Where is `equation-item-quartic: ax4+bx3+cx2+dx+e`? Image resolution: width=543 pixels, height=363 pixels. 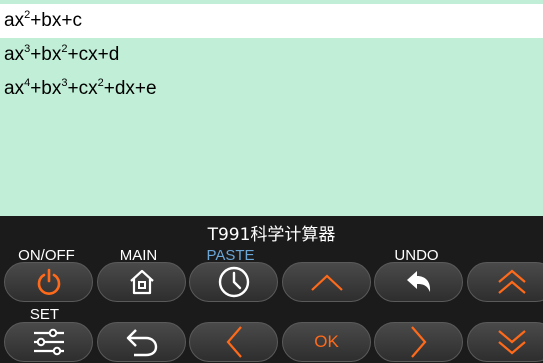
equation-item-quartic: ax4+bx3+cx2+dx+e is located at coordinates (271, 89).